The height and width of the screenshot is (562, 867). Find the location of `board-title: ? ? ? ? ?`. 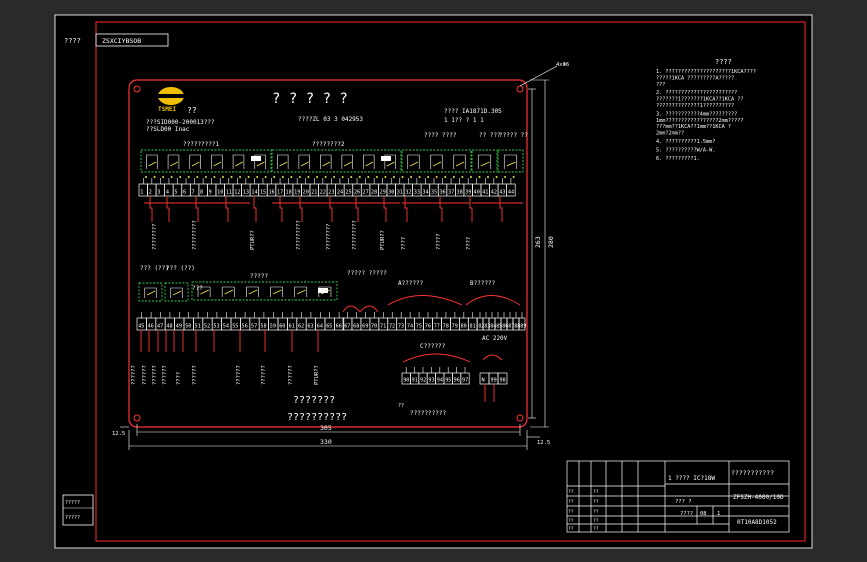

board-title: ? ? ? ? ? is located at coordinates (310, 99).